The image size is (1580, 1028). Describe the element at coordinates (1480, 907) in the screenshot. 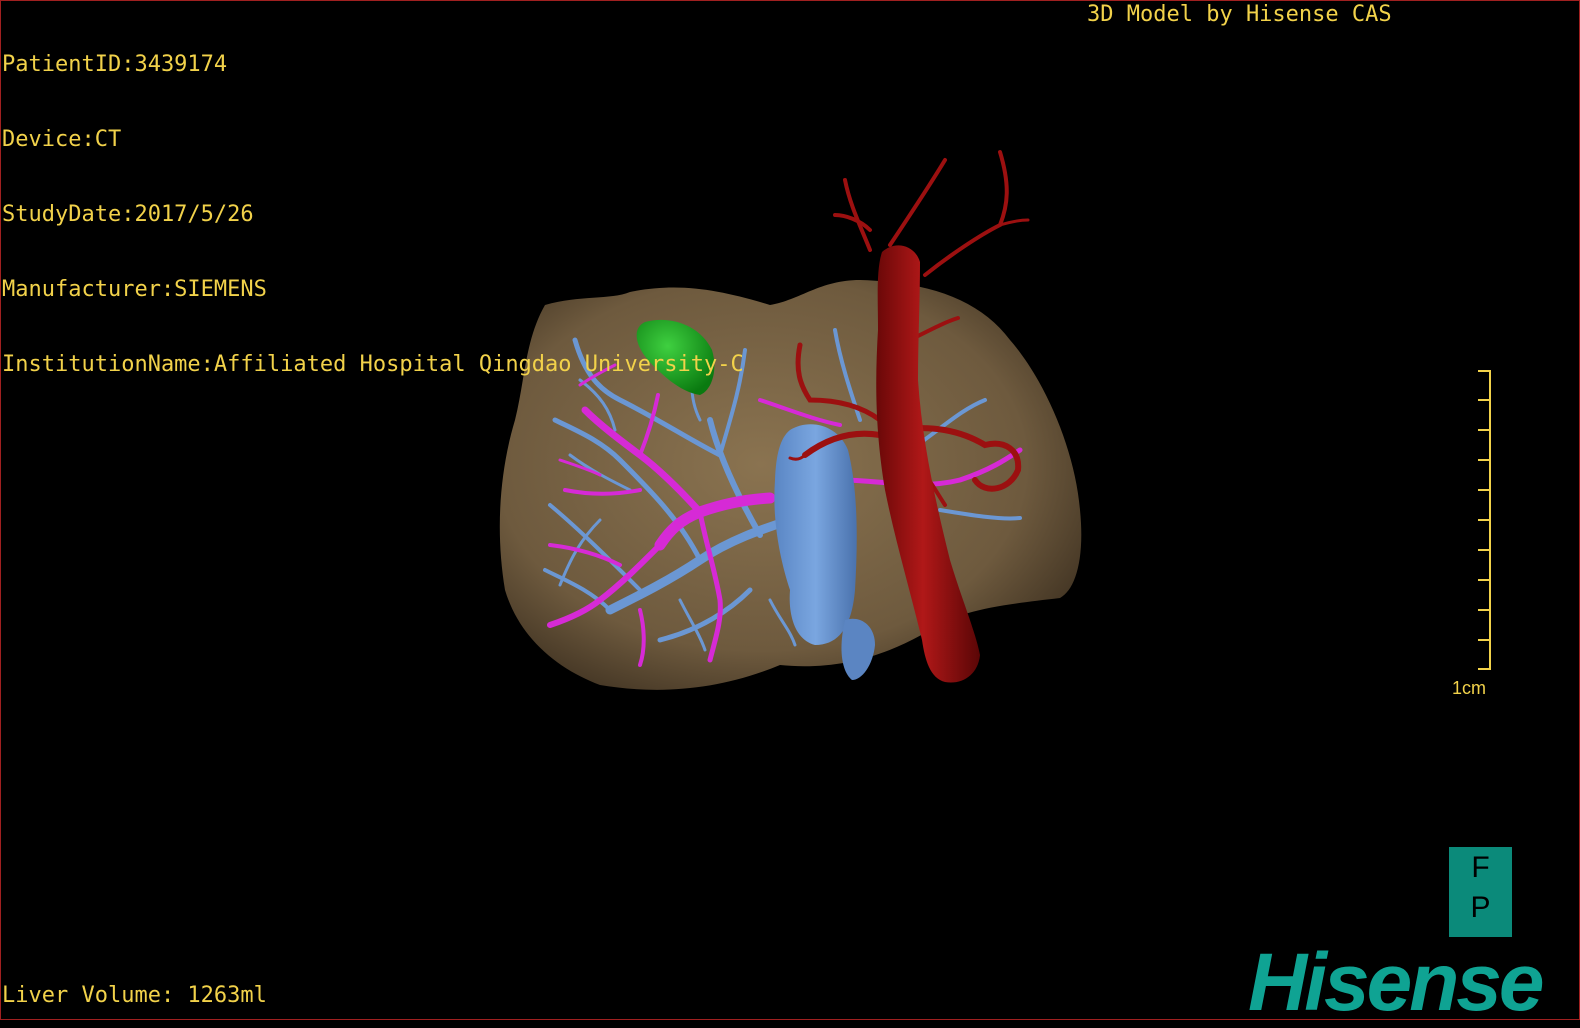

I see `orientation-bottom-label: P` at that location.